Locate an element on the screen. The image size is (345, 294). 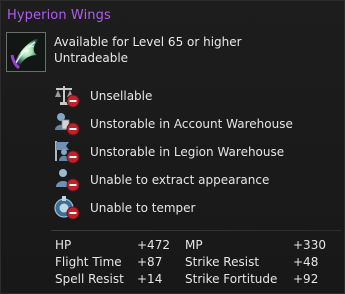
restriction-account-warehouse: Unstorable in Account Warehouse is located at coordinates (193, 124).